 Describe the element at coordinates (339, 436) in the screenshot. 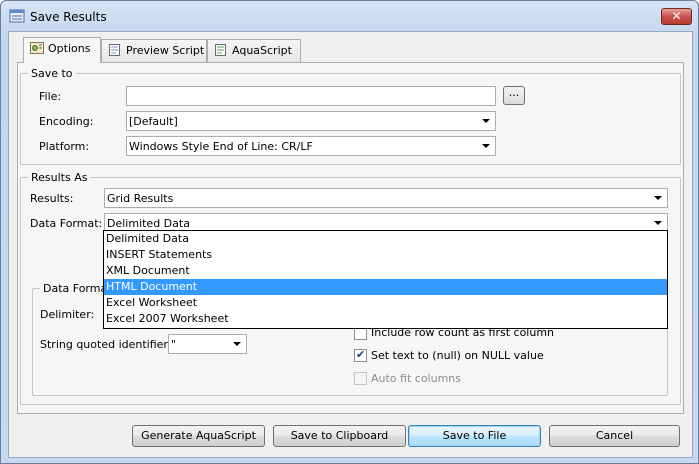

I see `save-to-clipboard-button: Save to Clipboard` at that location.